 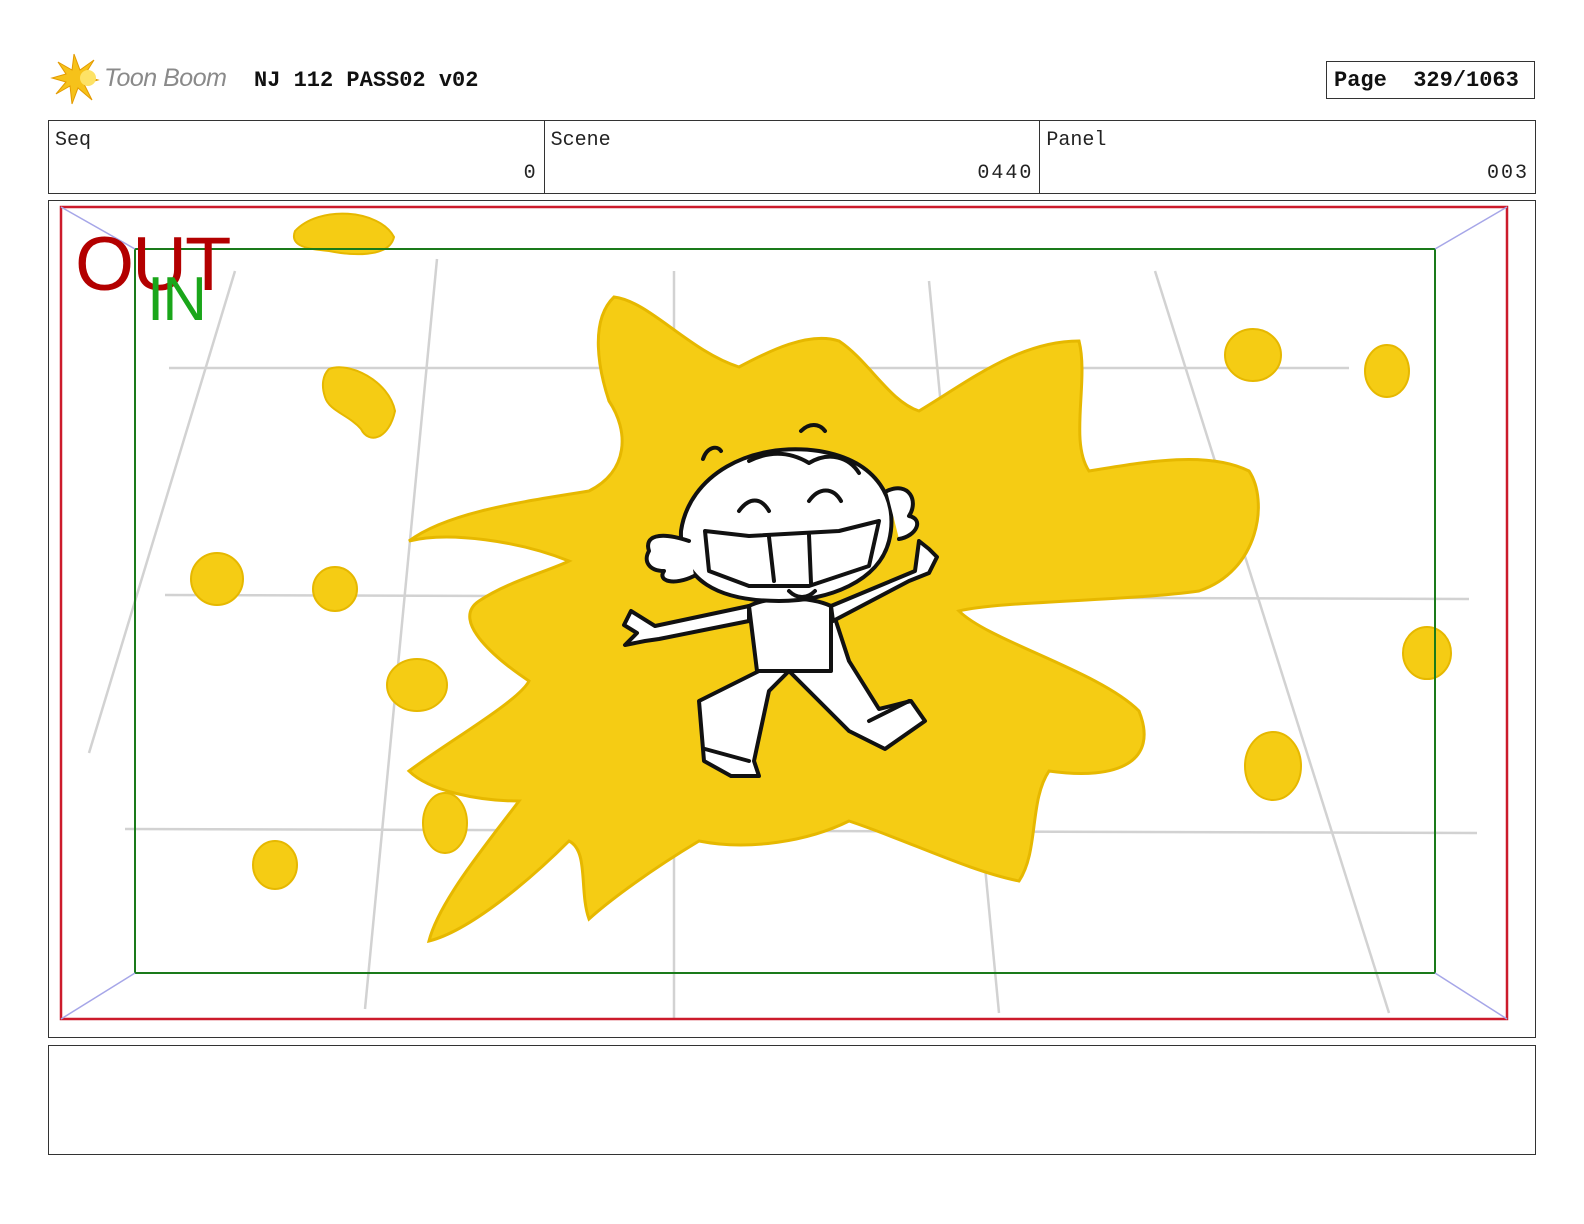 What do you see at coordinates (366, 80) in the screenshot?
I see `document-title: NJ 112 PASS02 v02` at bounding box center [366, 80].